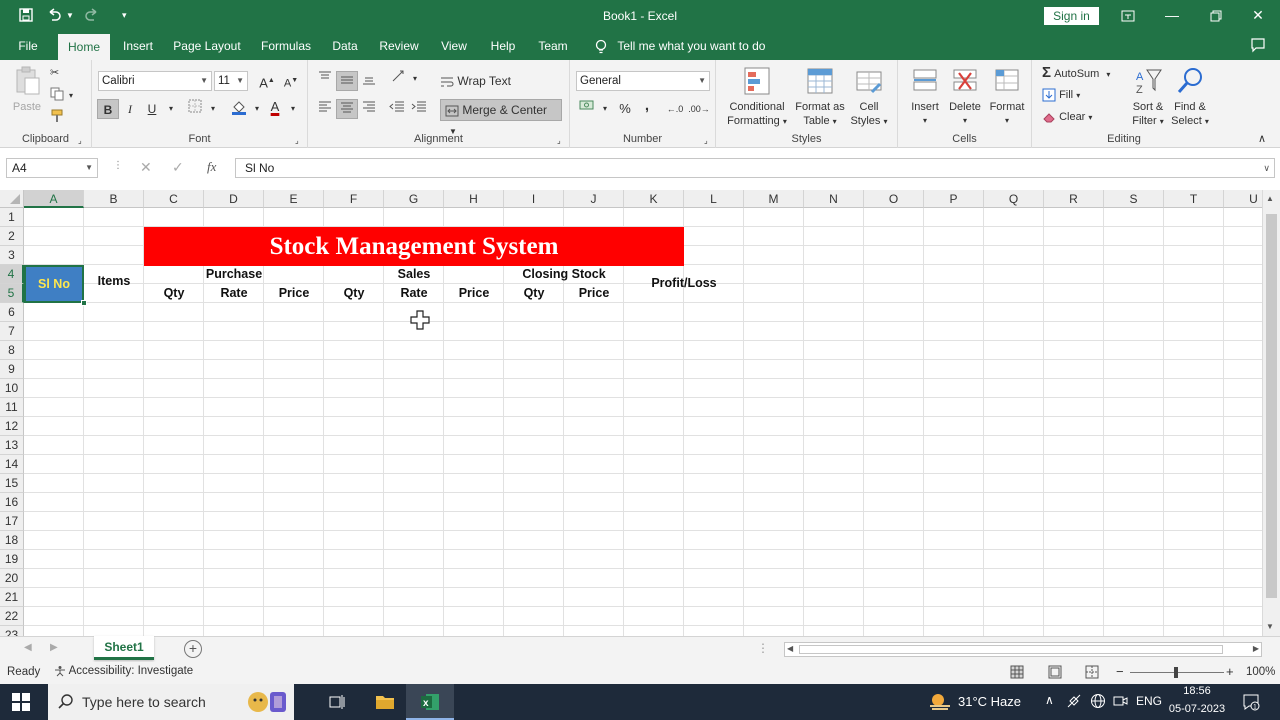  What do you see at coordinates (12, 631) in the screenshot?
I see `row-header-23: 23` at bounding box center [12, 631].